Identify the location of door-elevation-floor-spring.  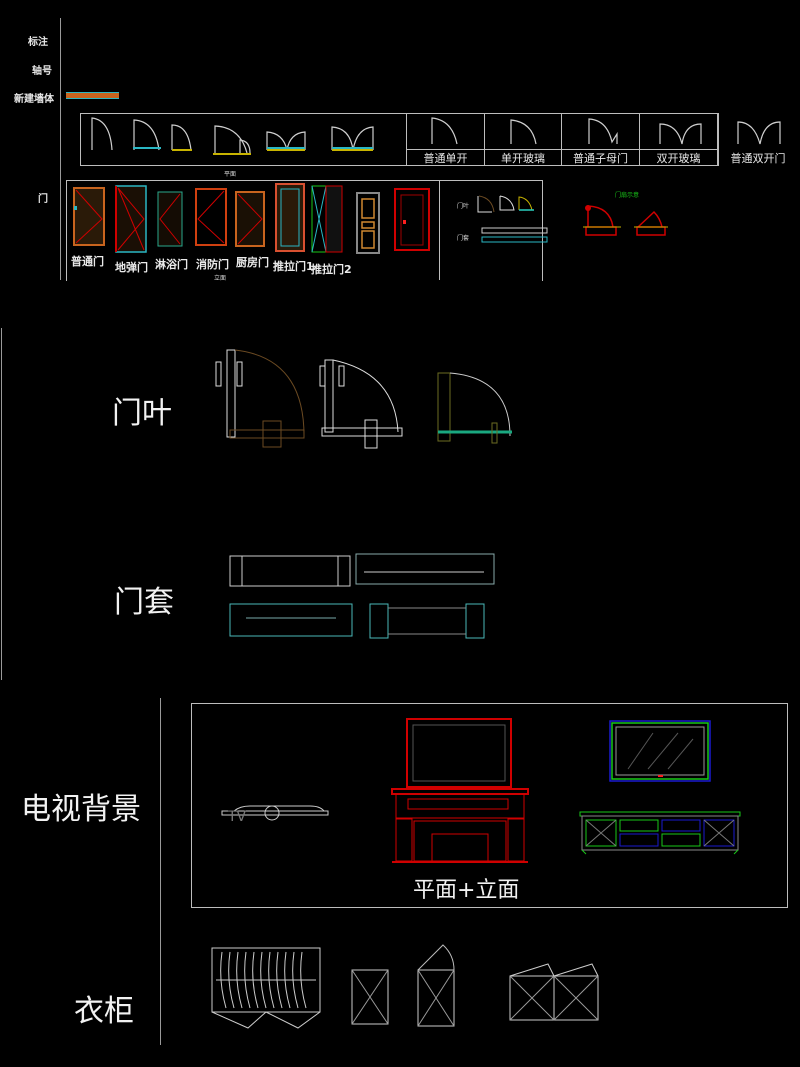
(131, 219).